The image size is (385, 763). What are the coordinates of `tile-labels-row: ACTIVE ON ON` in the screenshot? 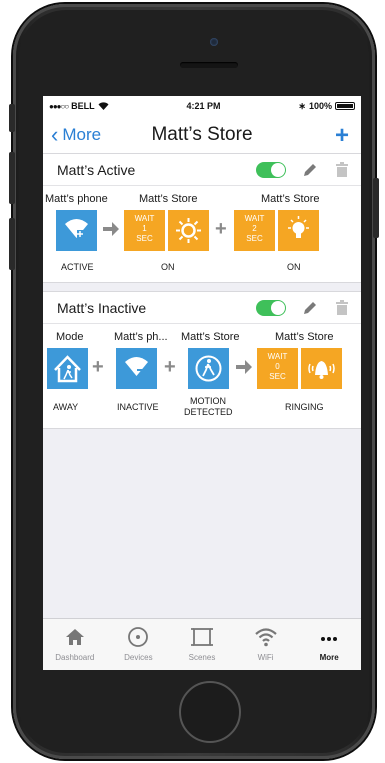 It's located at (202, 269).